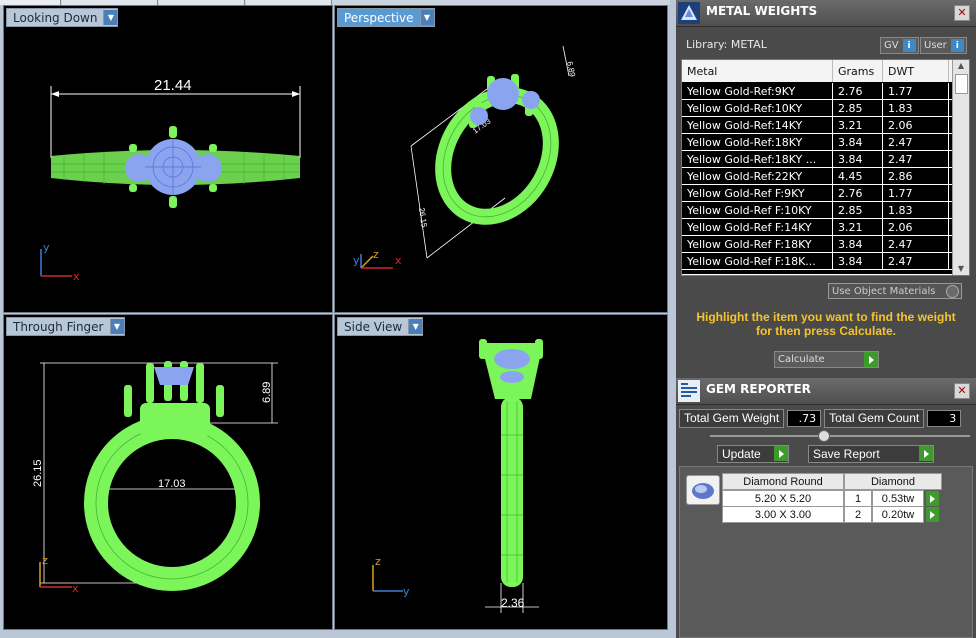 Image resolution: width=976 pixels, height=638 pixels. I want to click on gem-totals: Total Gem Weight .73 Total Gem Count 3, so click(825, 418).